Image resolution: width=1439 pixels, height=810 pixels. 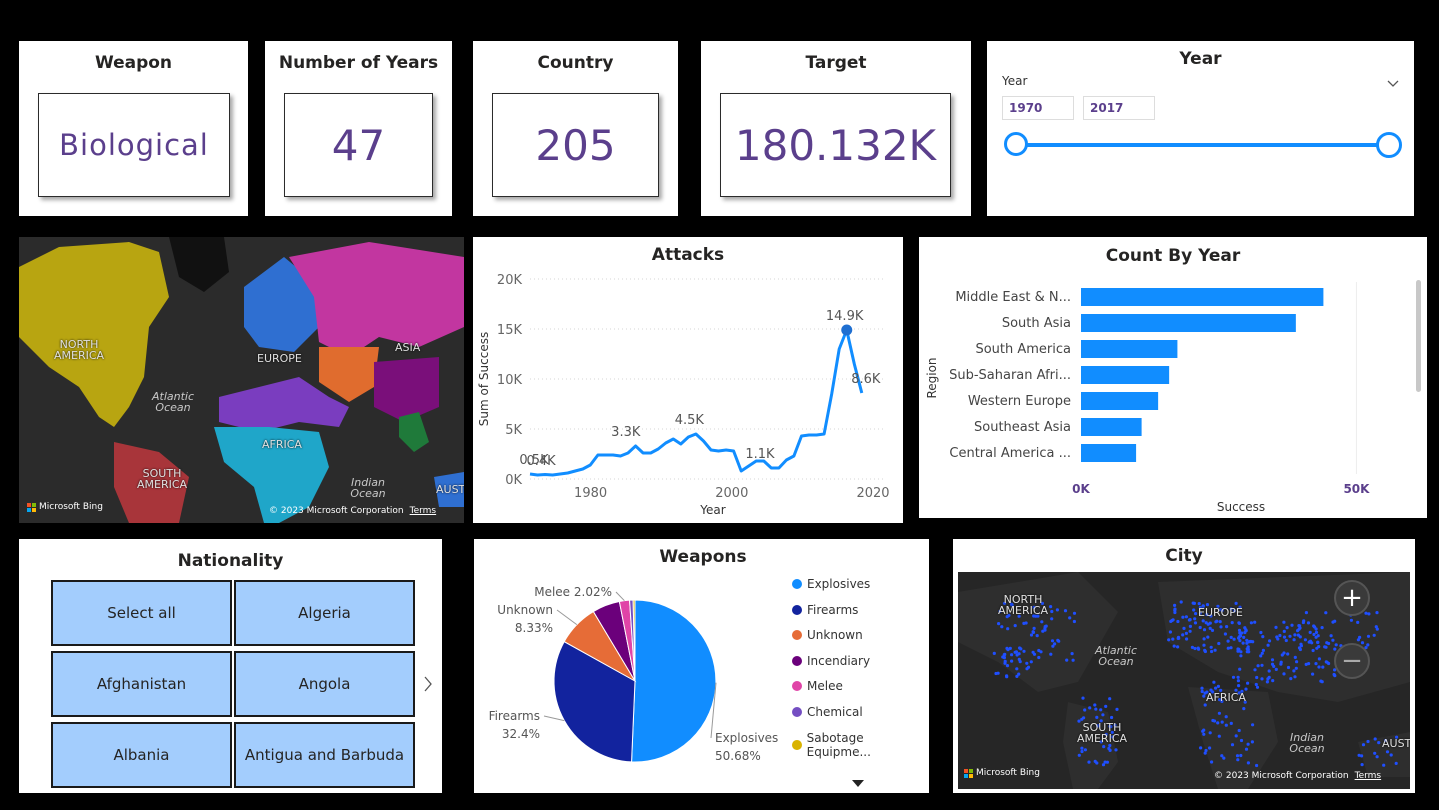 What do you see at coordinates (1016, 144) in the screenshot?
I see `slider-handle-start` at bounding box center [1016, 144].